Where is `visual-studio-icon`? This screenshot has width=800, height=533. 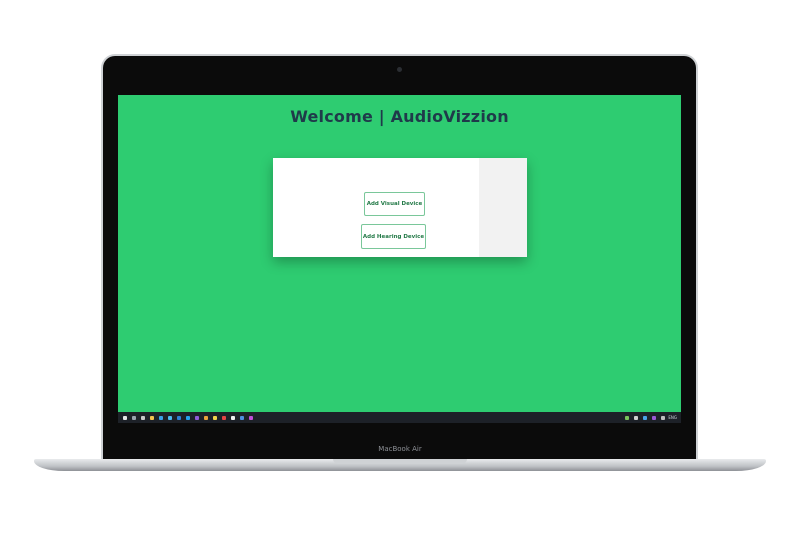 visual-studio-icon is located at coordinates (197, 417).